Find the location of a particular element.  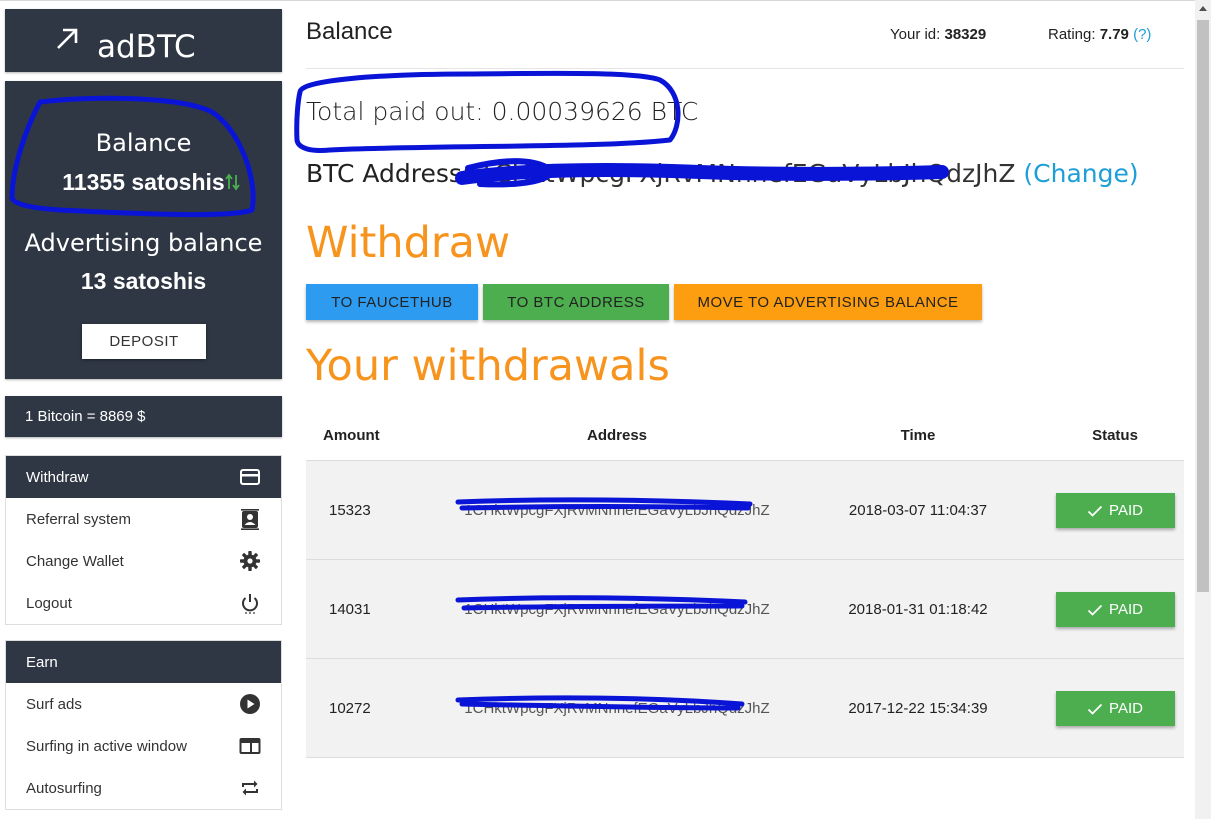

trending-arrow-icon is located at coordinates (67, 38).